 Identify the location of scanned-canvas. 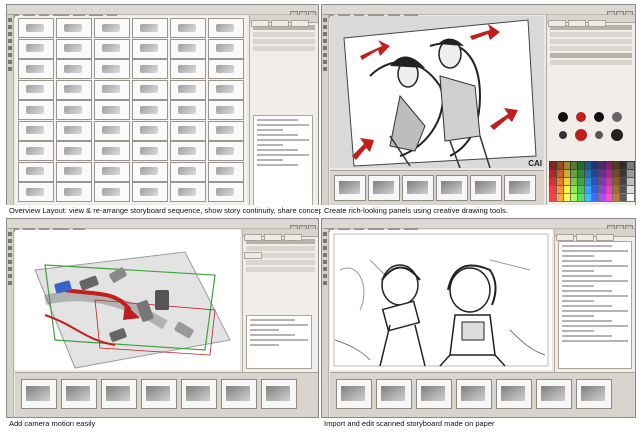
(441, 300).